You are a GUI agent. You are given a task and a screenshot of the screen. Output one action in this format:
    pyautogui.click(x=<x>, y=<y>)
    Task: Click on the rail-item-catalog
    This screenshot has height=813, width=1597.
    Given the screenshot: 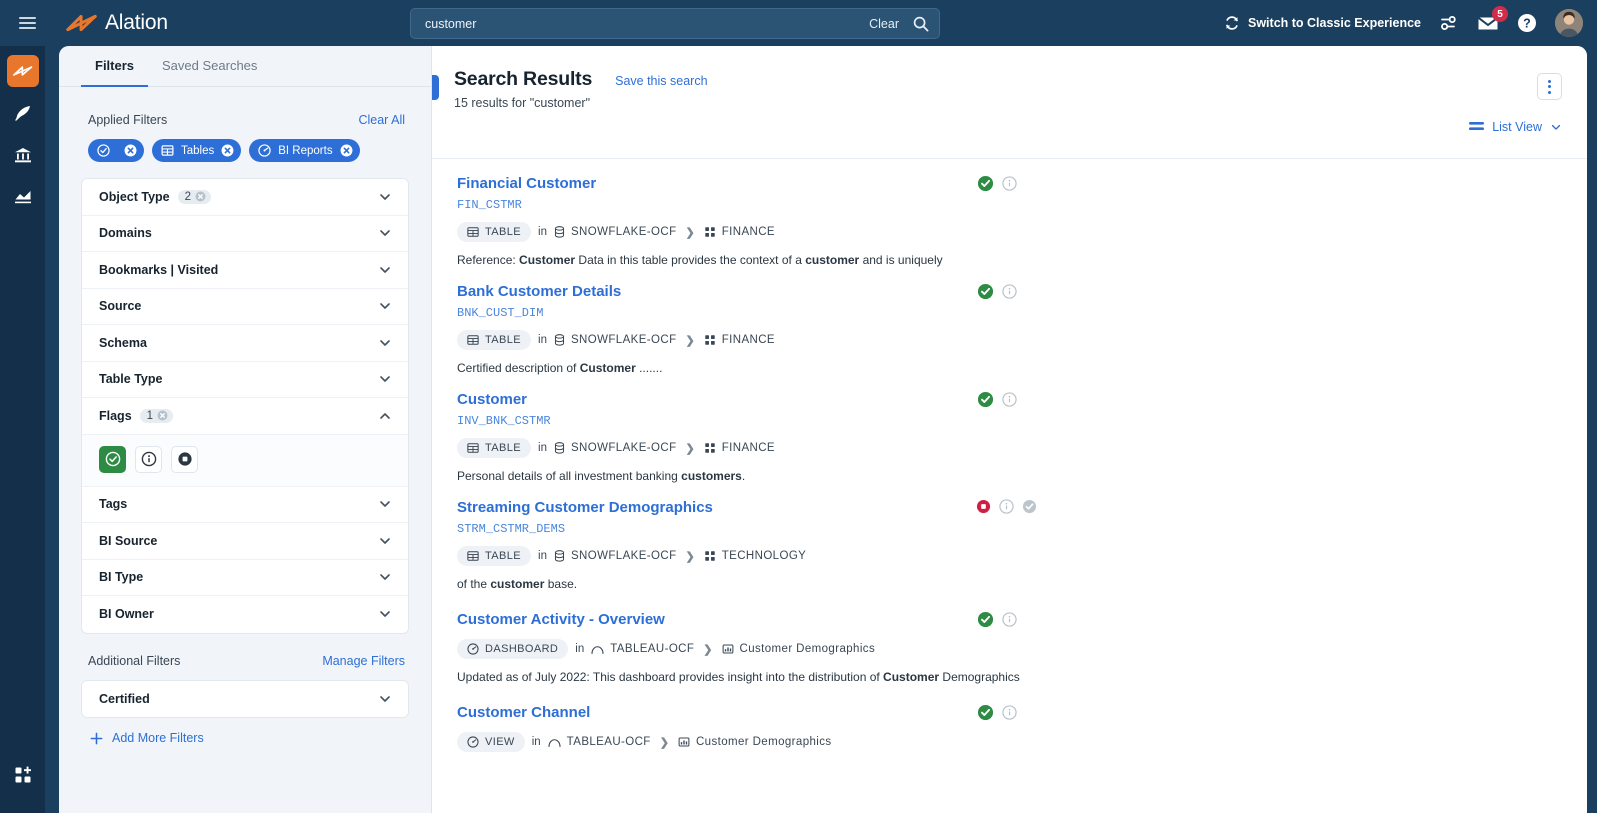 What is the action you would take?
    pyautogui.click(x=22, y=71)
    